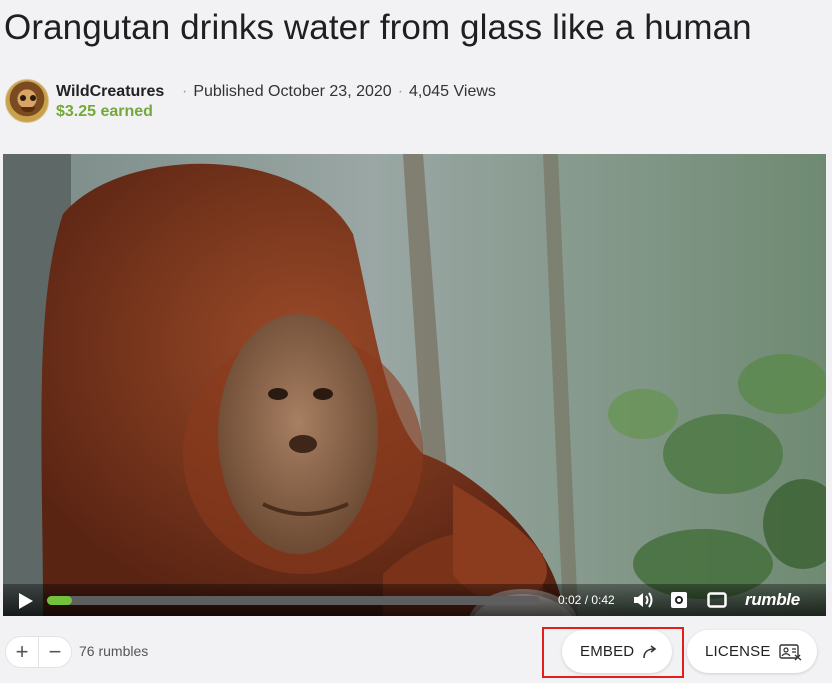 The height and width of the screenshot is (683, 832). What do you see at coordinates (607, 651) in the screenshot?
I see `embed-label: EMBED` at bounding box center [607, 651].